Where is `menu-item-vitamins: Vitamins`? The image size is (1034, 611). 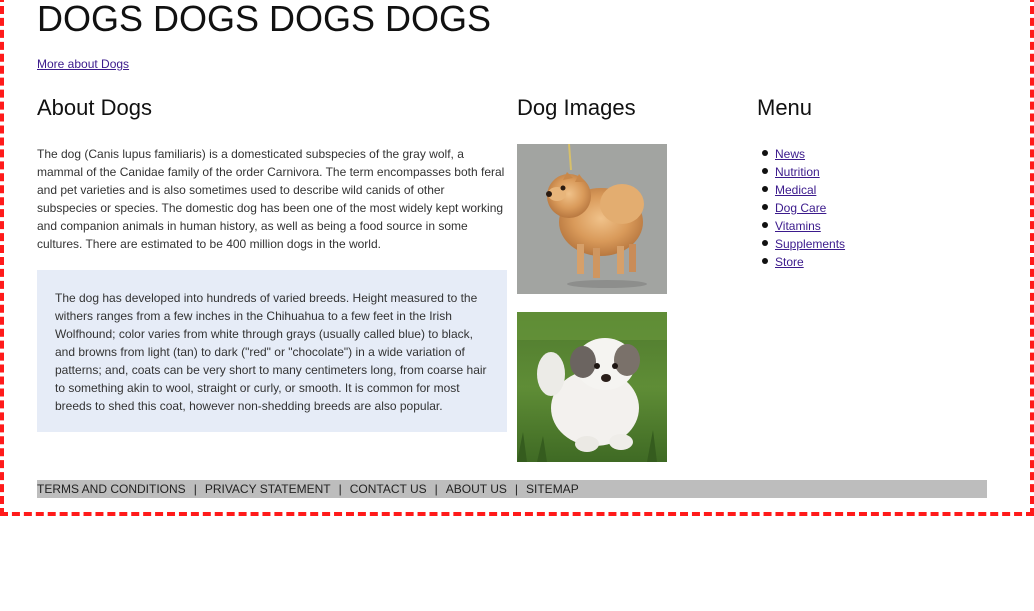 menu-item-vitamins: Vitamins is located at coordinates (803, 226).